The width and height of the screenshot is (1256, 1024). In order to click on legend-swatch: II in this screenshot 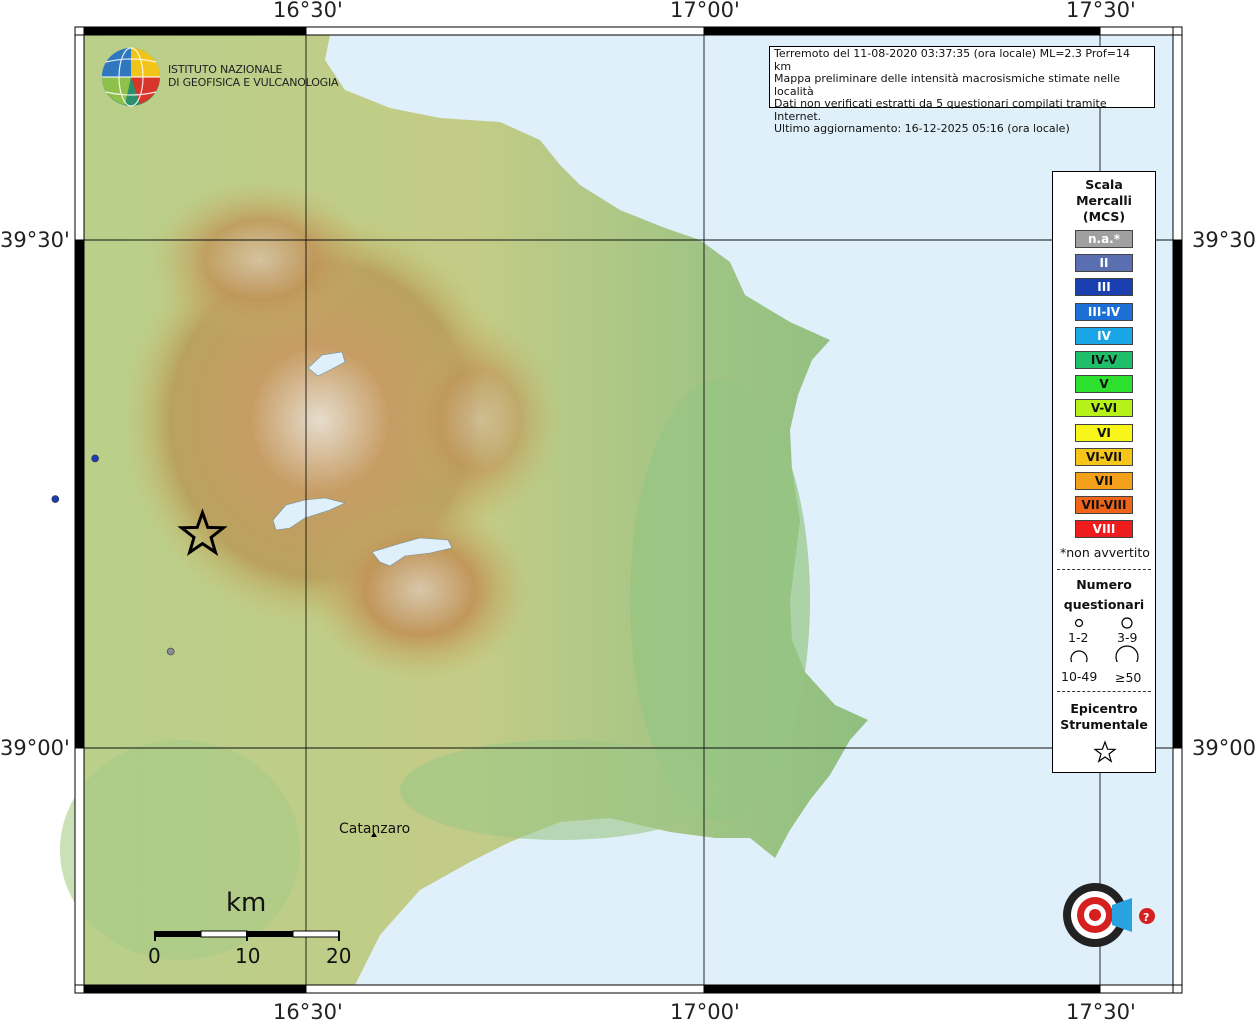, I will do `click(1104, 263)`.